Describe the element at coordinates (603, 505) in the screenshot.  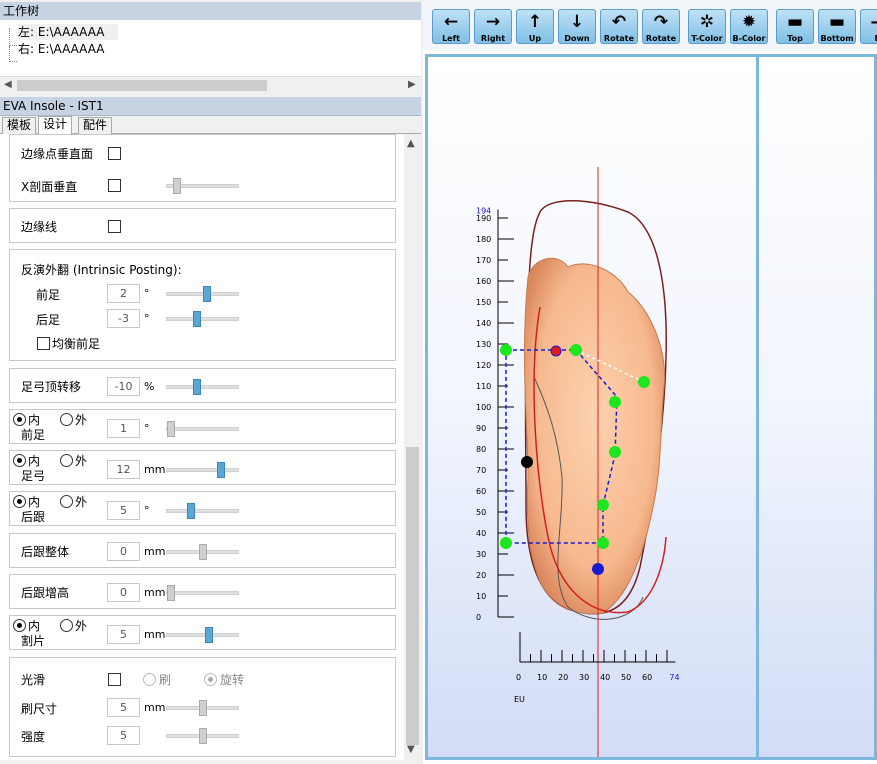
I see `control-point` at that location.